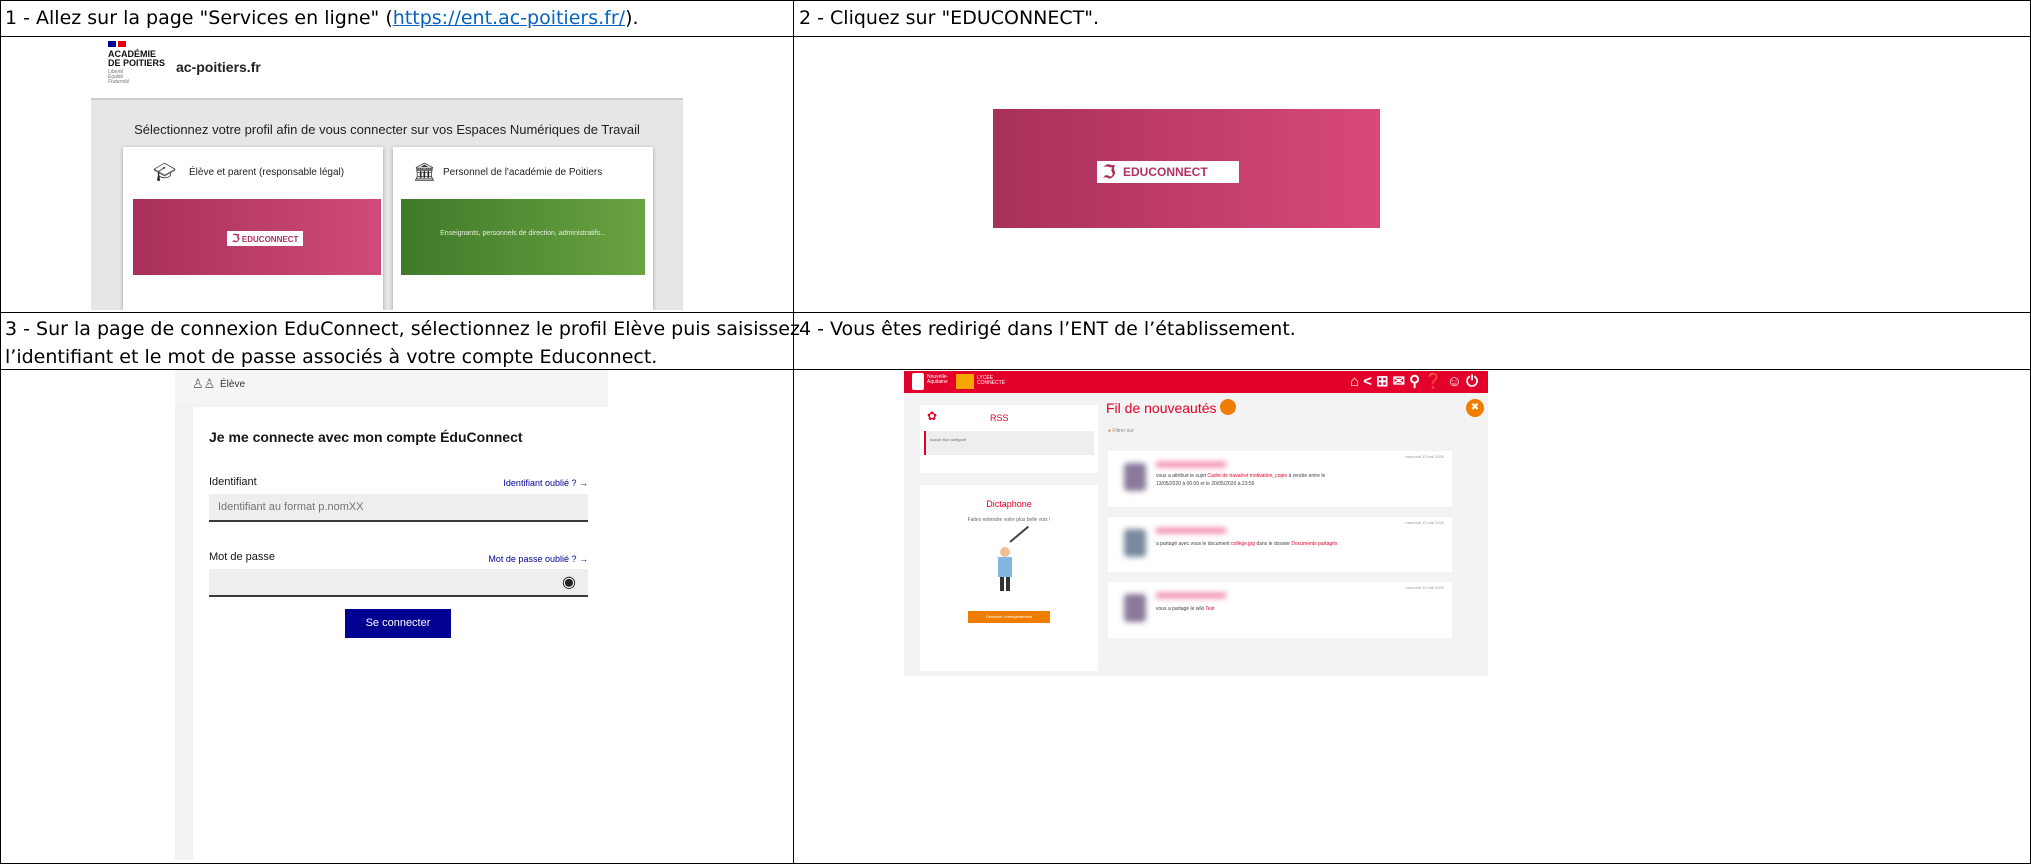  What do you see at coordinates (112, 44) in the screenshot?
I see `flag-blue` at bounding box center [112, 44].